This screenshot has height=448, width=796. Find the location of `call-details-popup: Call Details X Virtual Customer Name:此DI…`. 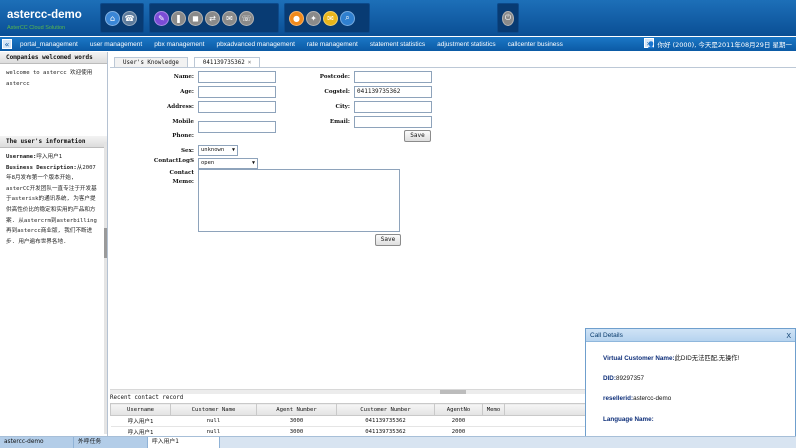

call-details-popup: Call Details X Virtual Customer Name:此DI… is located at coordinates (690, 388).